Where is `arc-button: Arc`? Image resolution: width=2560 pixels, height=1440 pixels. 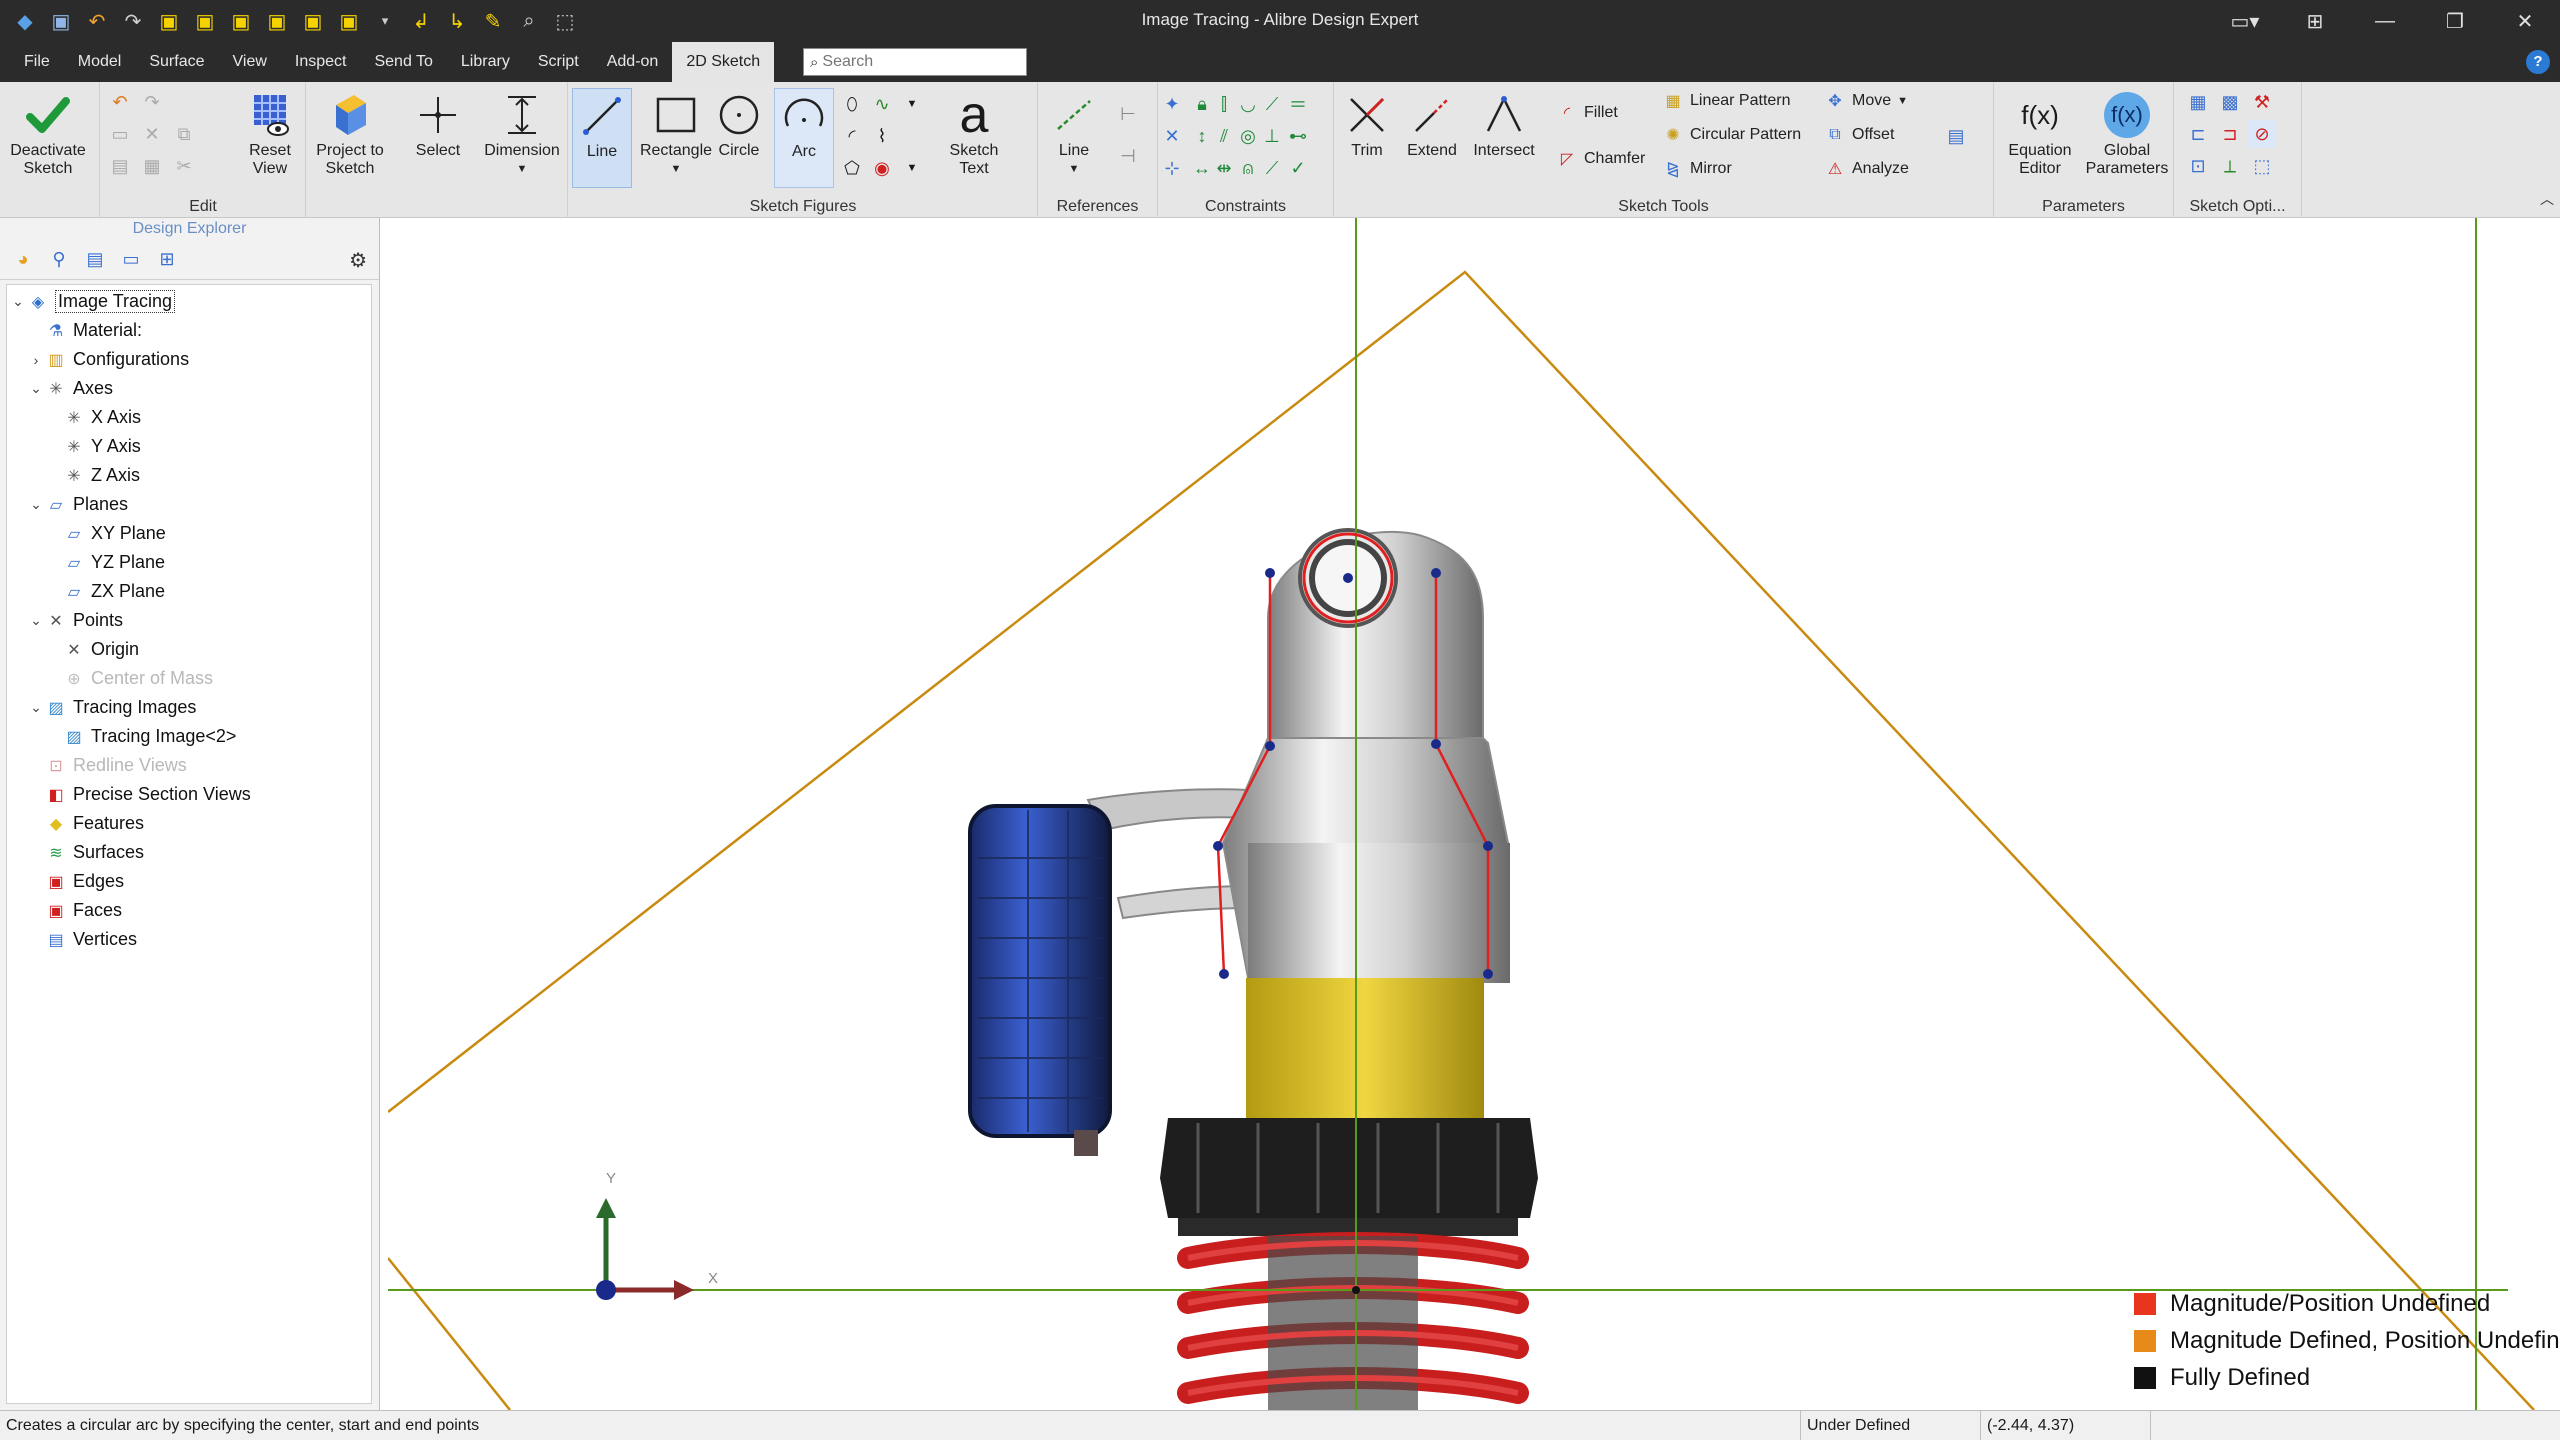
arc-button: Arc is located at coordinates (804, 138).